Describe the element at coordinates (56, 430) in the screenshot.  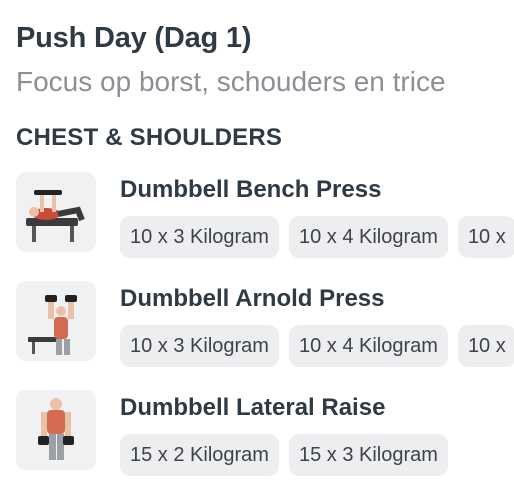
I see `lateral-raise-image` at that location.